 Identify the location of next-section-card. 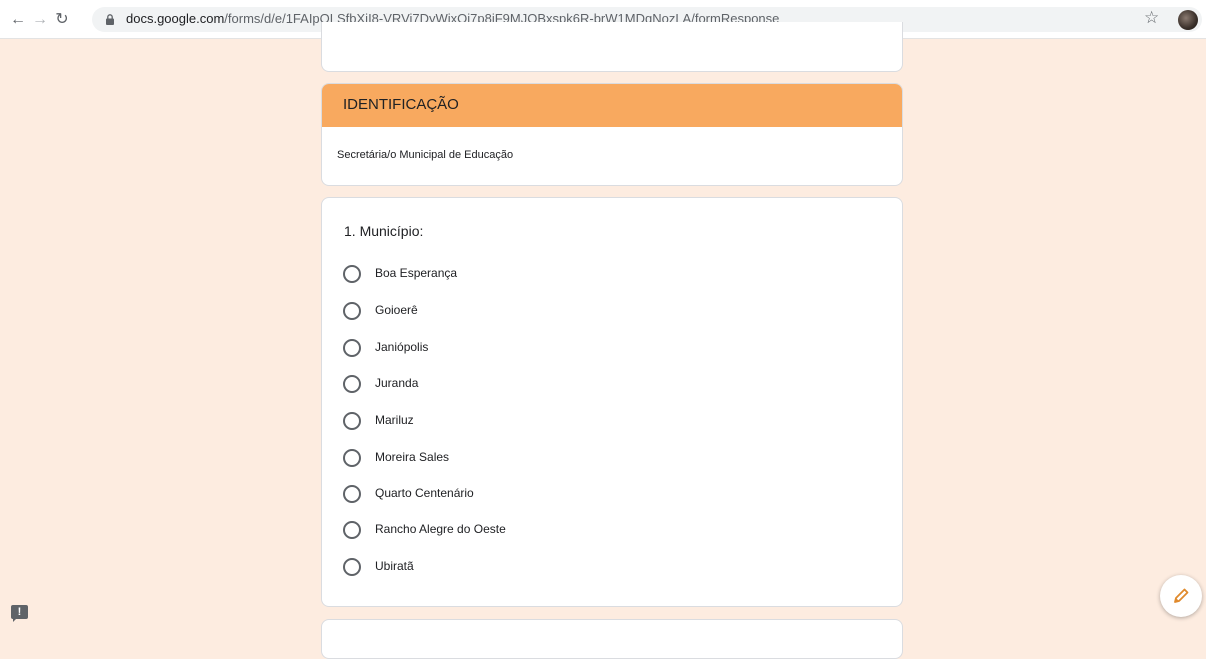
(612, 639).